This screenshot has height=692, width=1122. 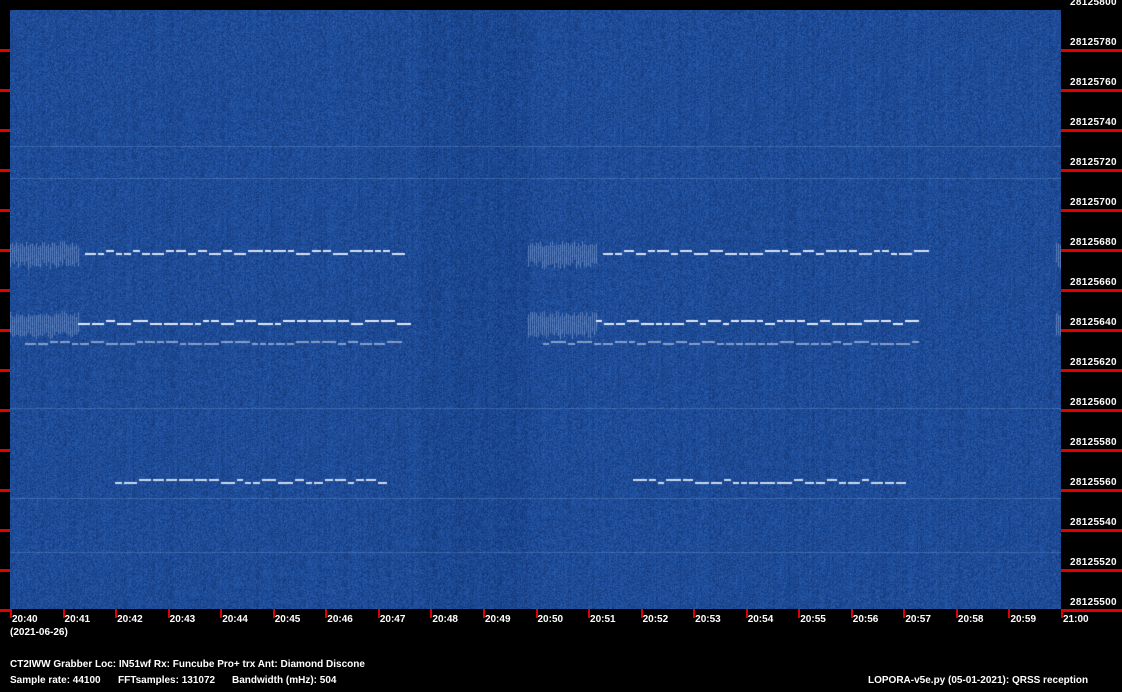 I want to click on frequency-label: 28125580, so click(x=1093, y=442).